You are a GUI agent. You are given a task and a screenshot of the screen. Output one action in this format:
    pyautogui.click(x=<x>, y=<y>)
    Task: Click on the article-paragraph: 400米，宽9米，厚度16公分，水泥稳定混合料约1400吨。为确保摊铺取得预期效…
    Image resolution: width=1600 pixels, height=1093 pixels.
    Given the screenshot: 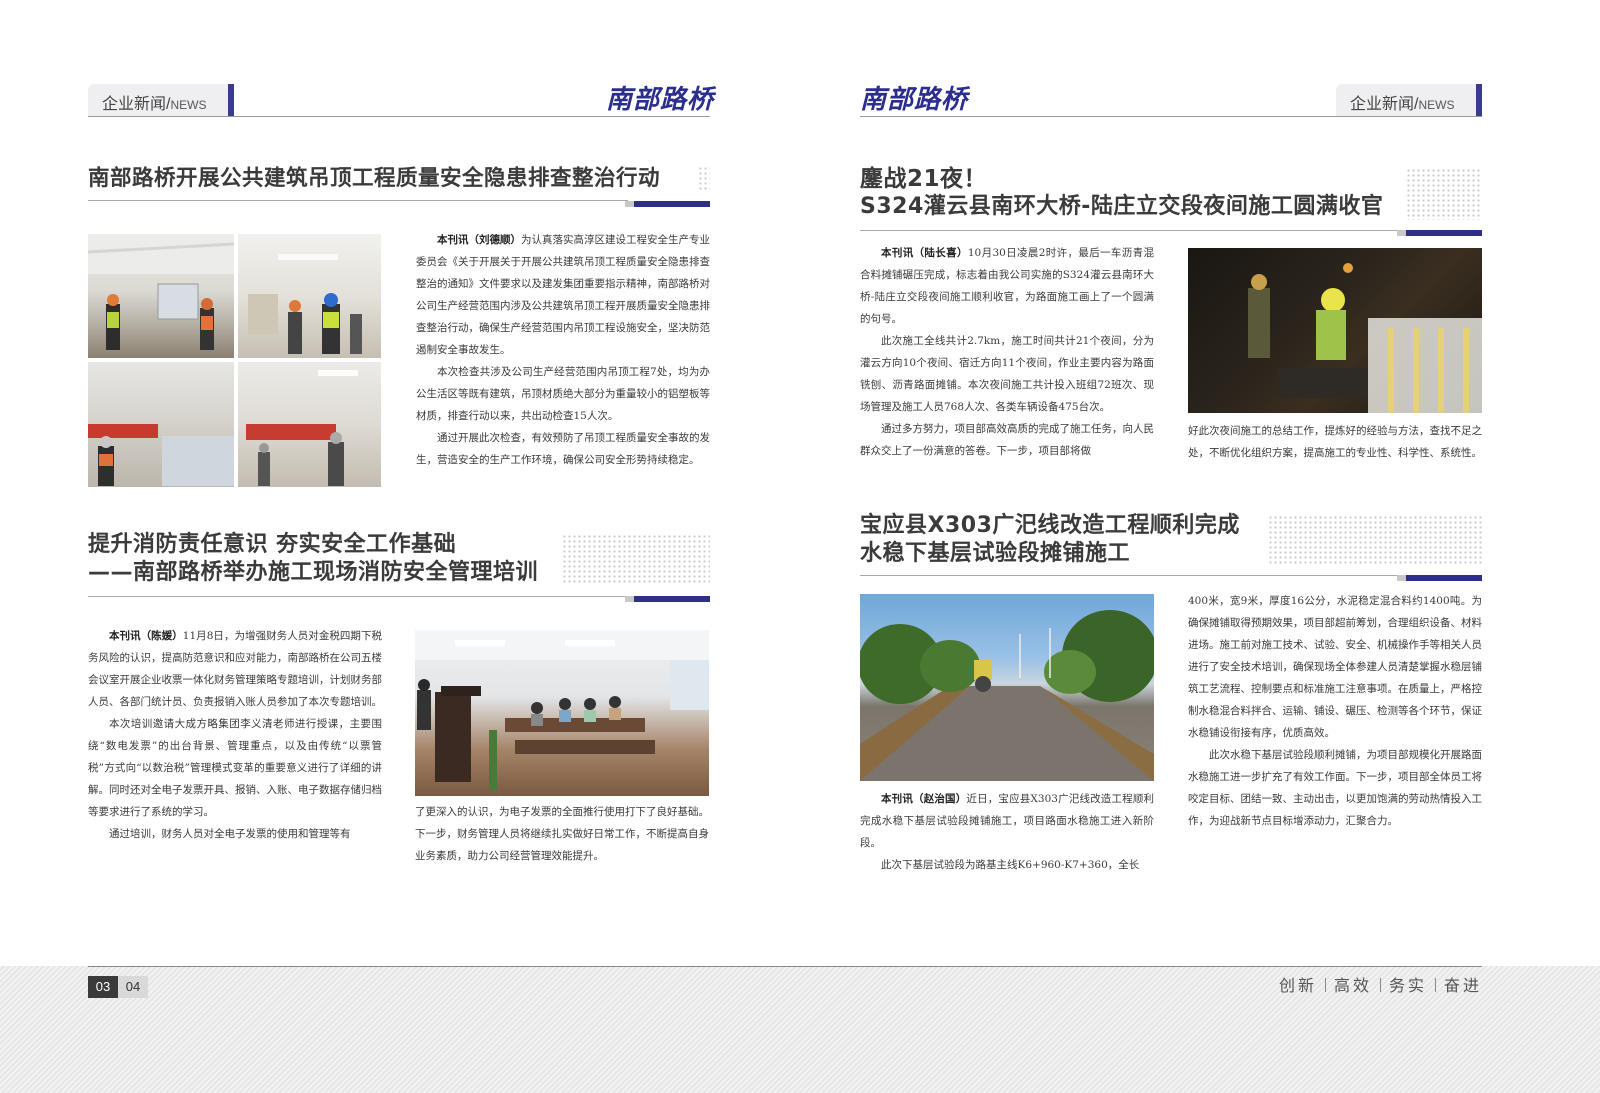 What is the action you would take?
    pyautogui.click(x=1335, y=667)
    